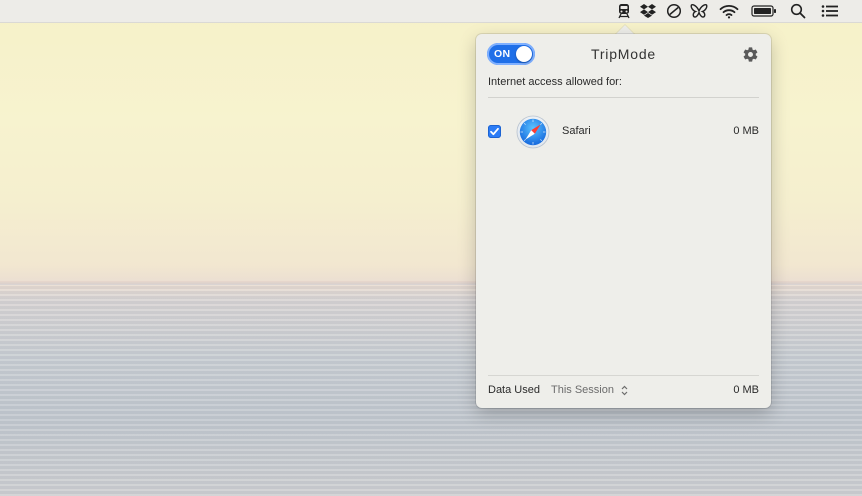 This screenshot has width=862, height=496. I want to click on app-usage: 0 MB, so click(746, 131).